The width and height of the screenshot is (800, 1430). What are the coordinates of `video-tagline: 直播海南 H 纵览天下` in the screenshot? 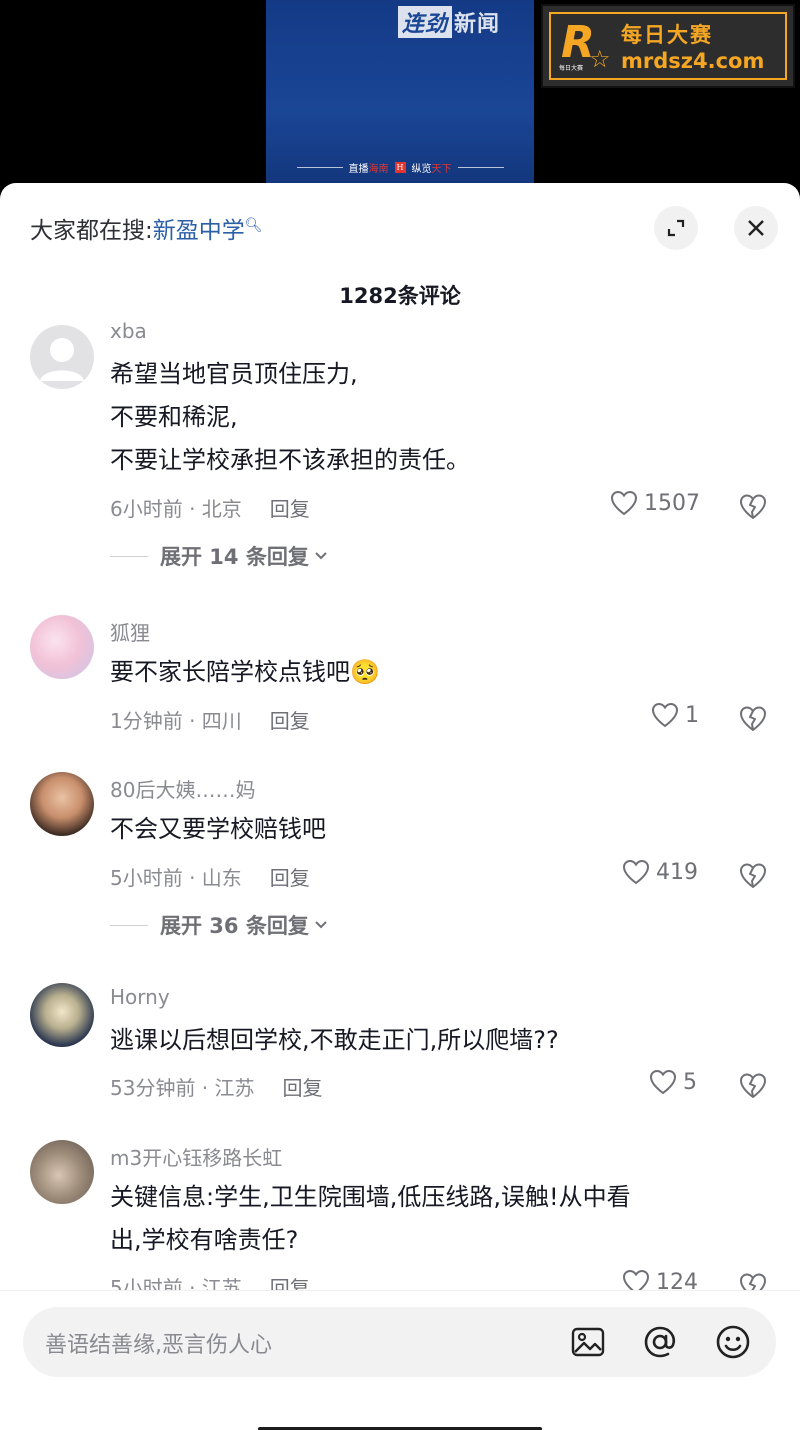 It's located at (400, 167).